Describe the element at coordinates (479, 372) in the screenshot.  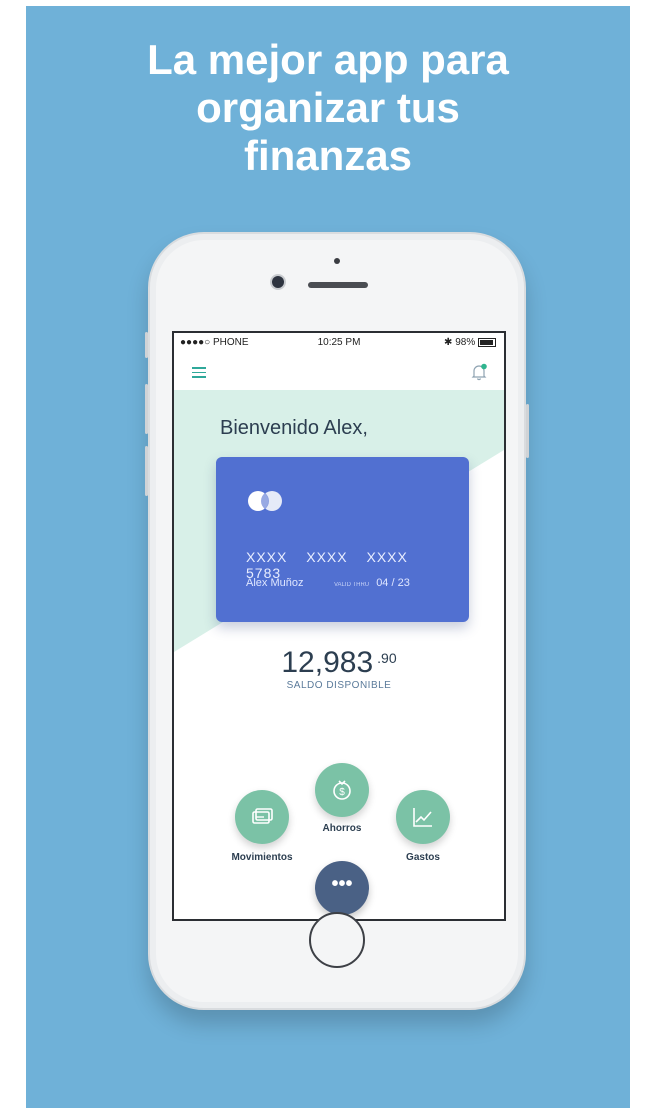
I see `bell-icon` at that location.